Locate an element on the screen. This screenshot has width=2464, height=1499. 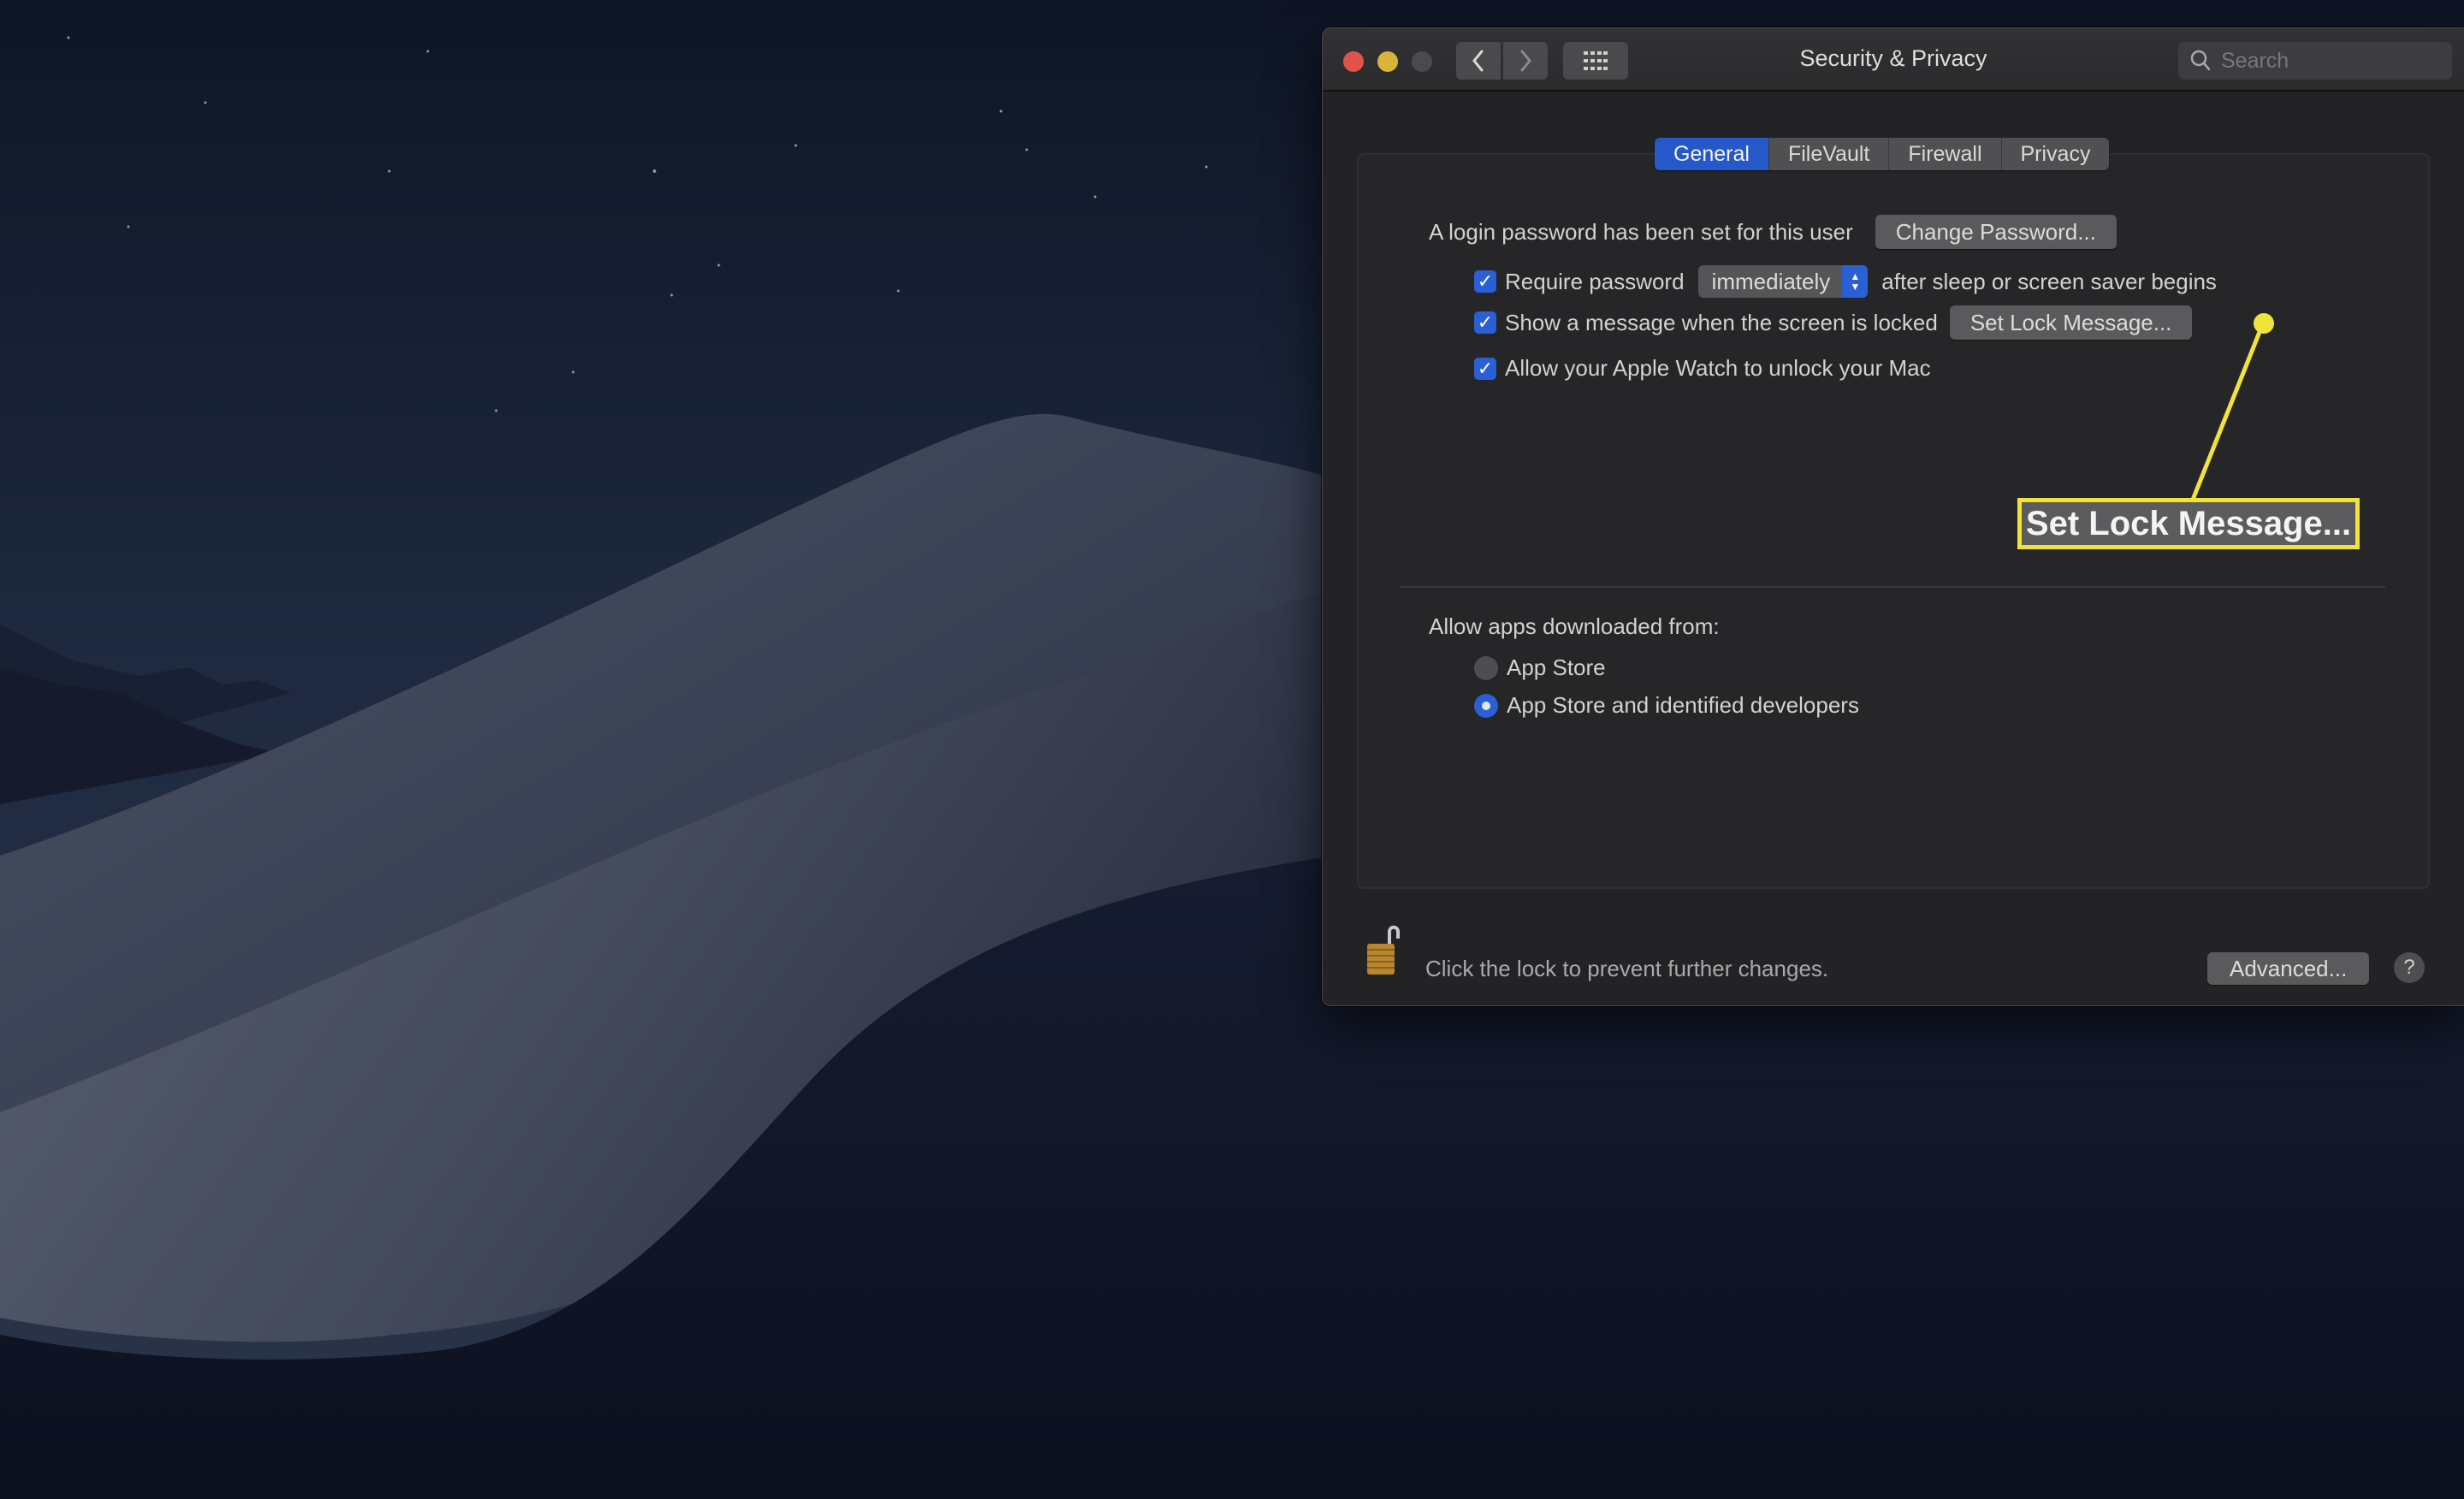
allow-apps-heading: Allow apps downloaded from: is located at coordinates (1574, 626).